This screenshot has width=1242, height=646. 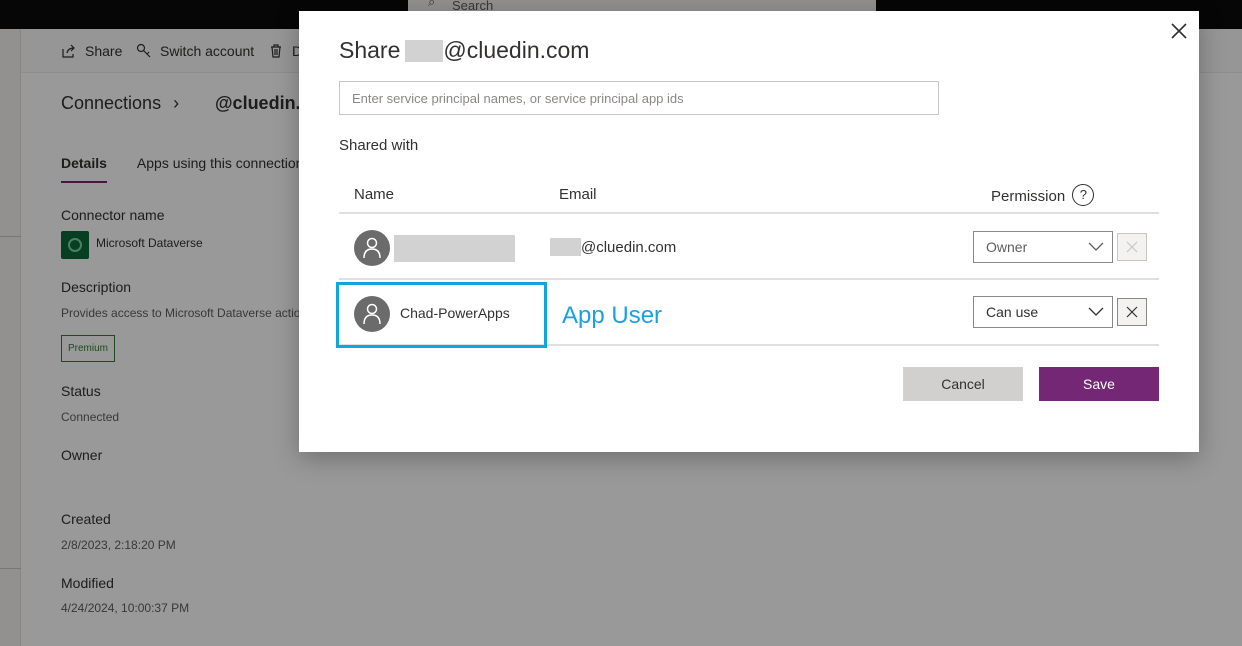 I want to click on column-name: Name, so click(x=374, y=194).